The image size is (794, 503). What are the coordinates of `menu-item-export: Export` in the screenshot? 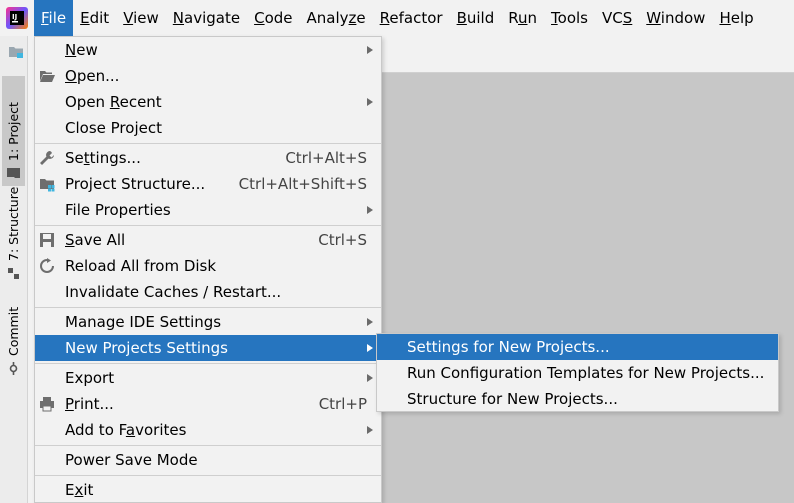 It's located at (208, 378).